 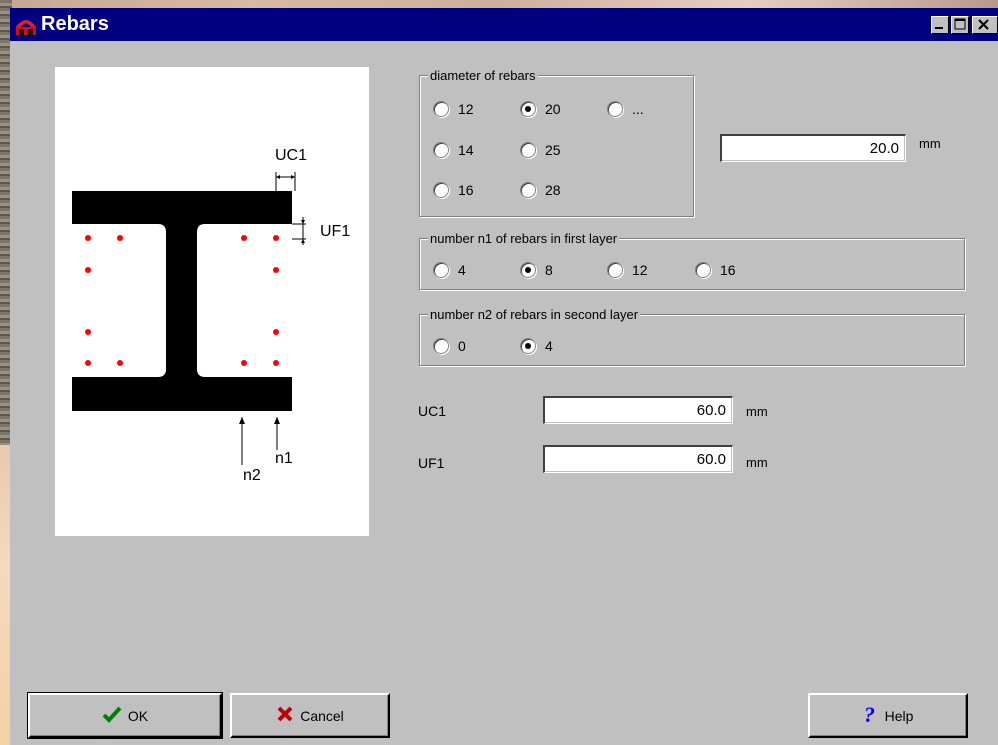 I want to click on title-bar: Rebars, so click(x=504, y=24).